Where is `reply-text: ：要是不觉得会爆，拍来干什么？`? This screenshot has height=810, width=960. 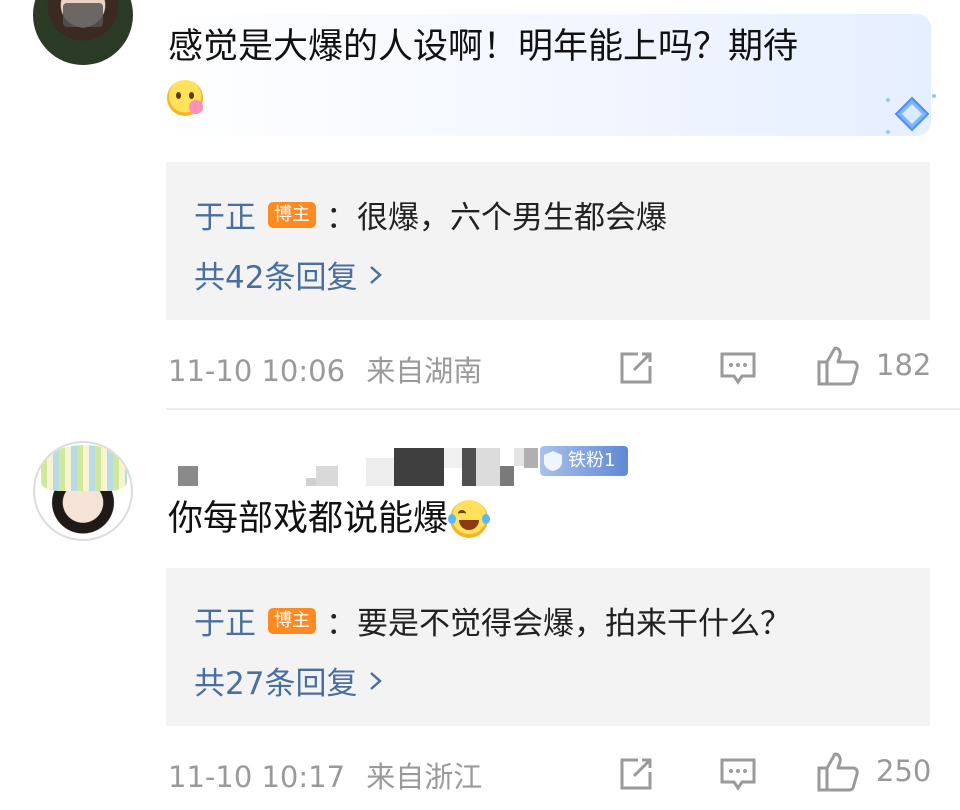 reply-text: ：要是不觉得会爆，拍来干什么？ is located at coordinates (558, 624).